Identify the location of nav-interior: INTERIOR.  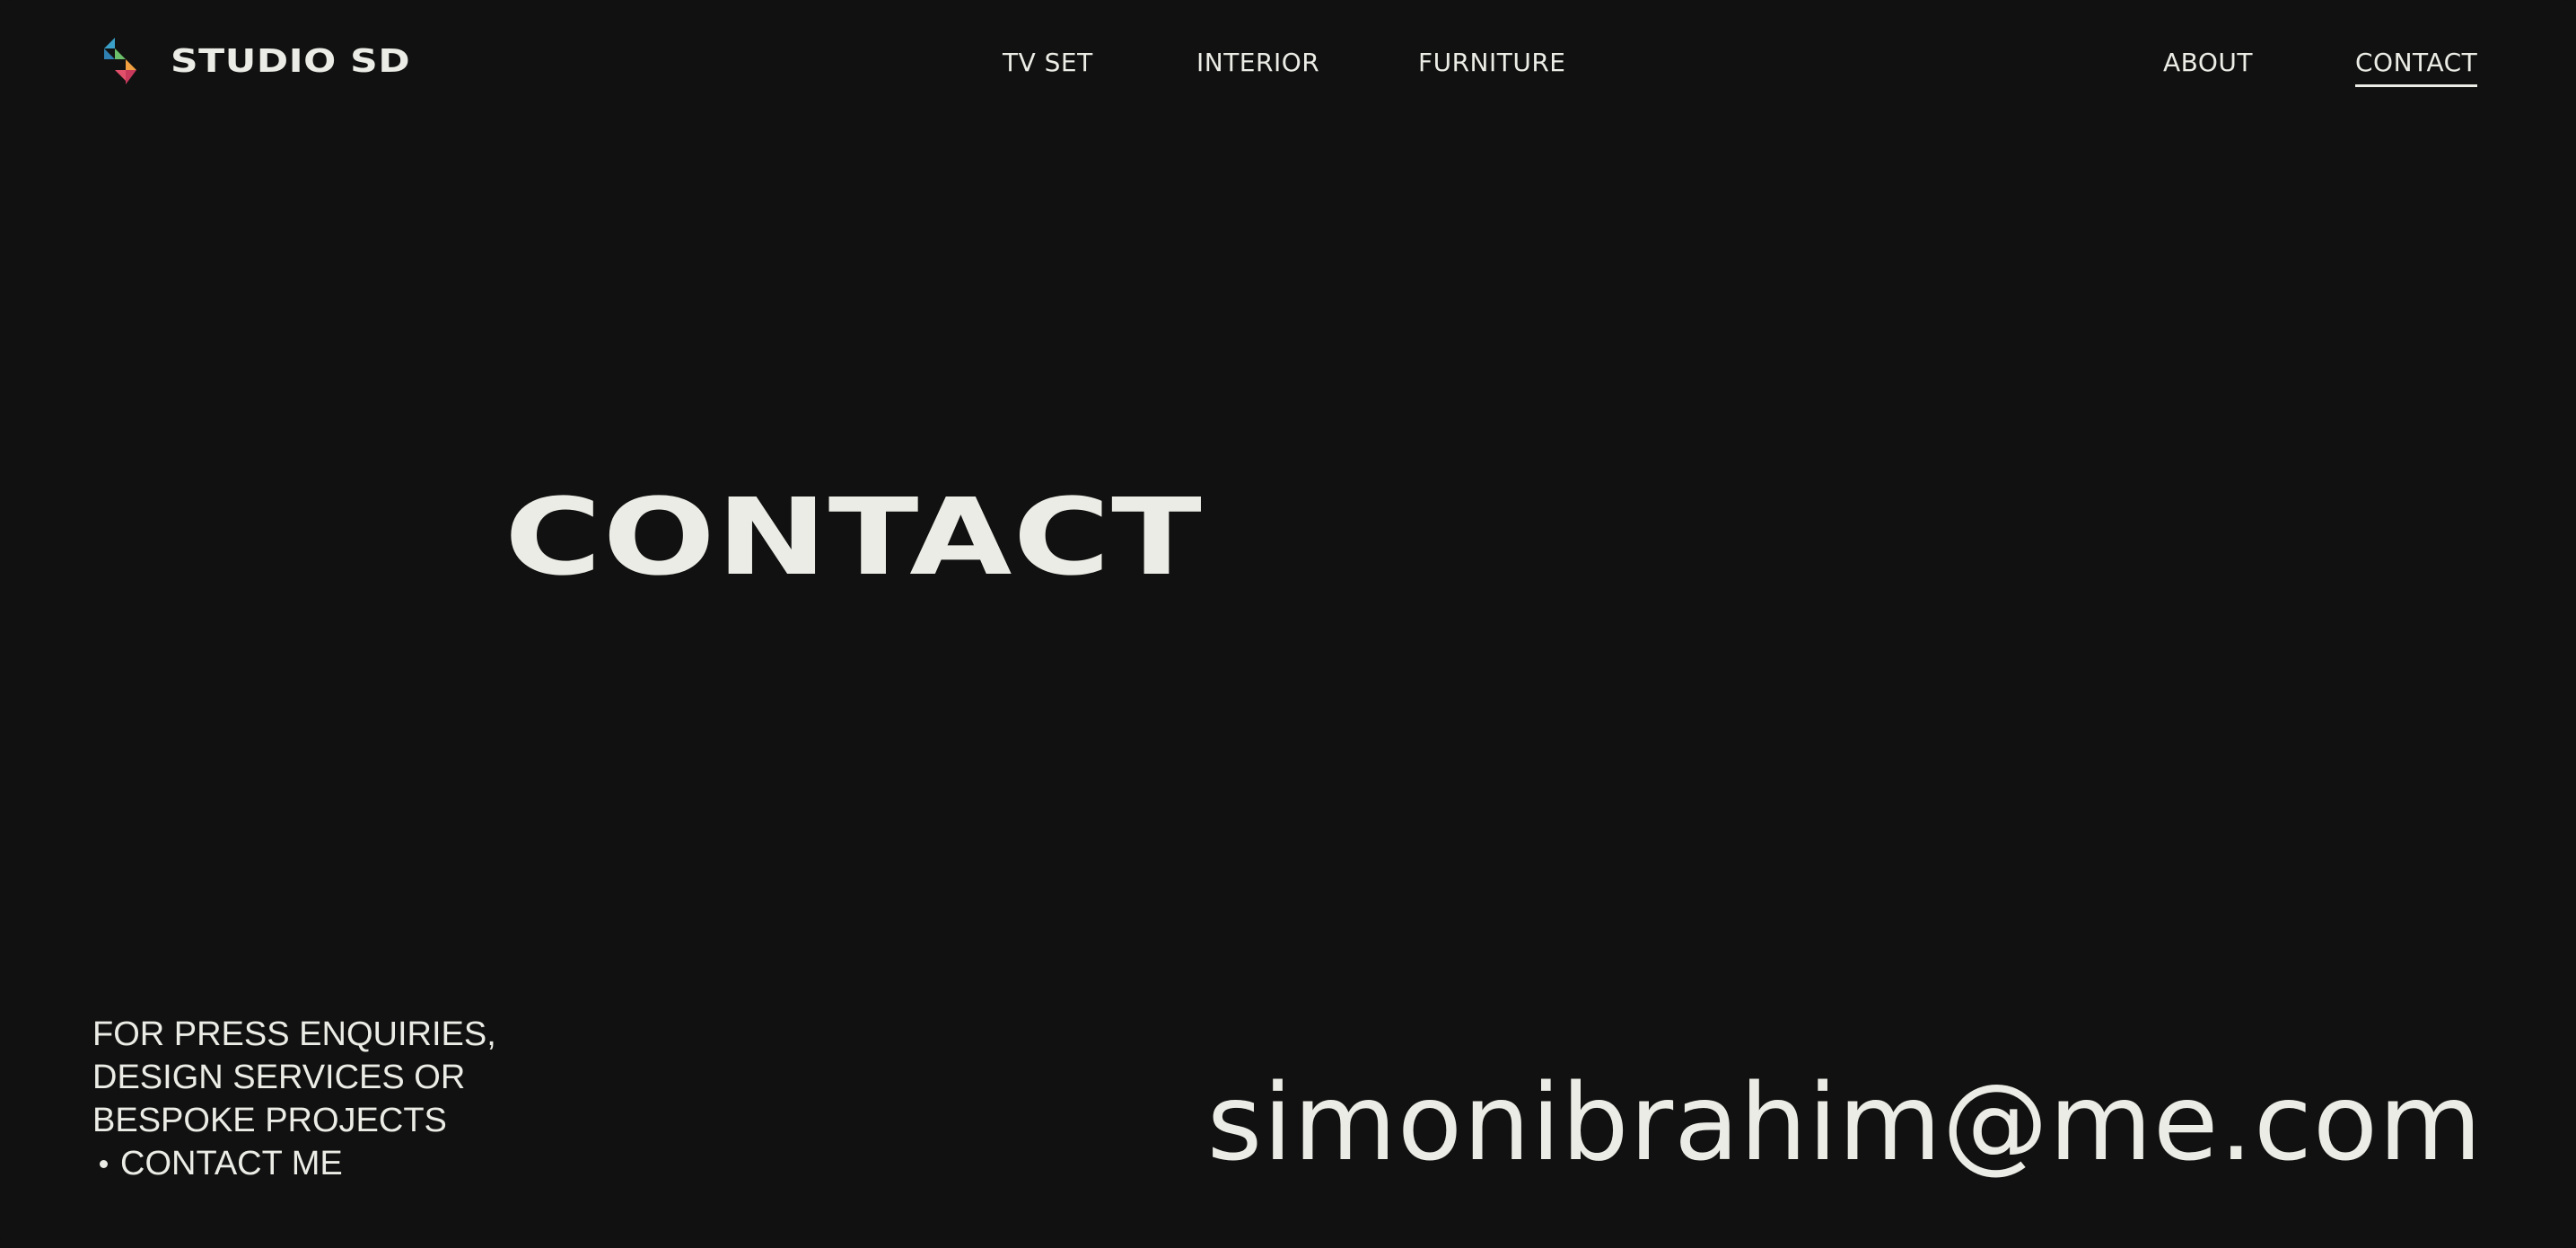
(1257, 63).